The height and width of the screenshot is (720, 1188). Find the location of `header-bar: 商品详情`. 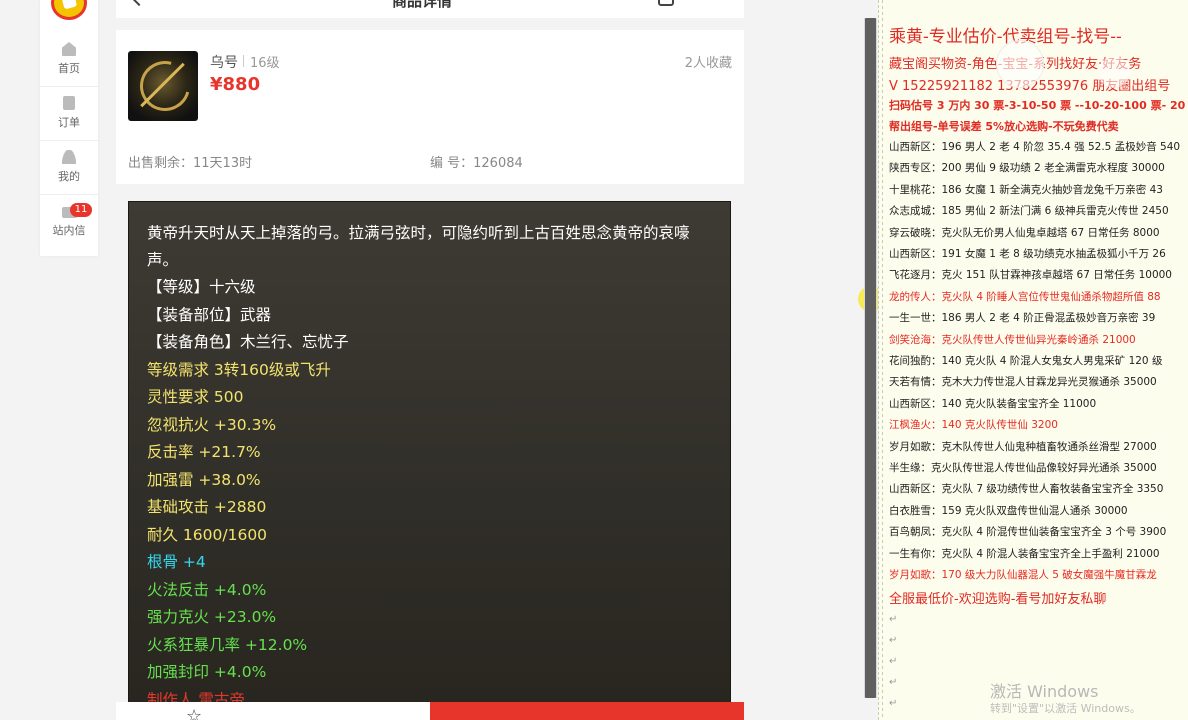

header-bar: 商品详情 is located at coordinates (430, 9).